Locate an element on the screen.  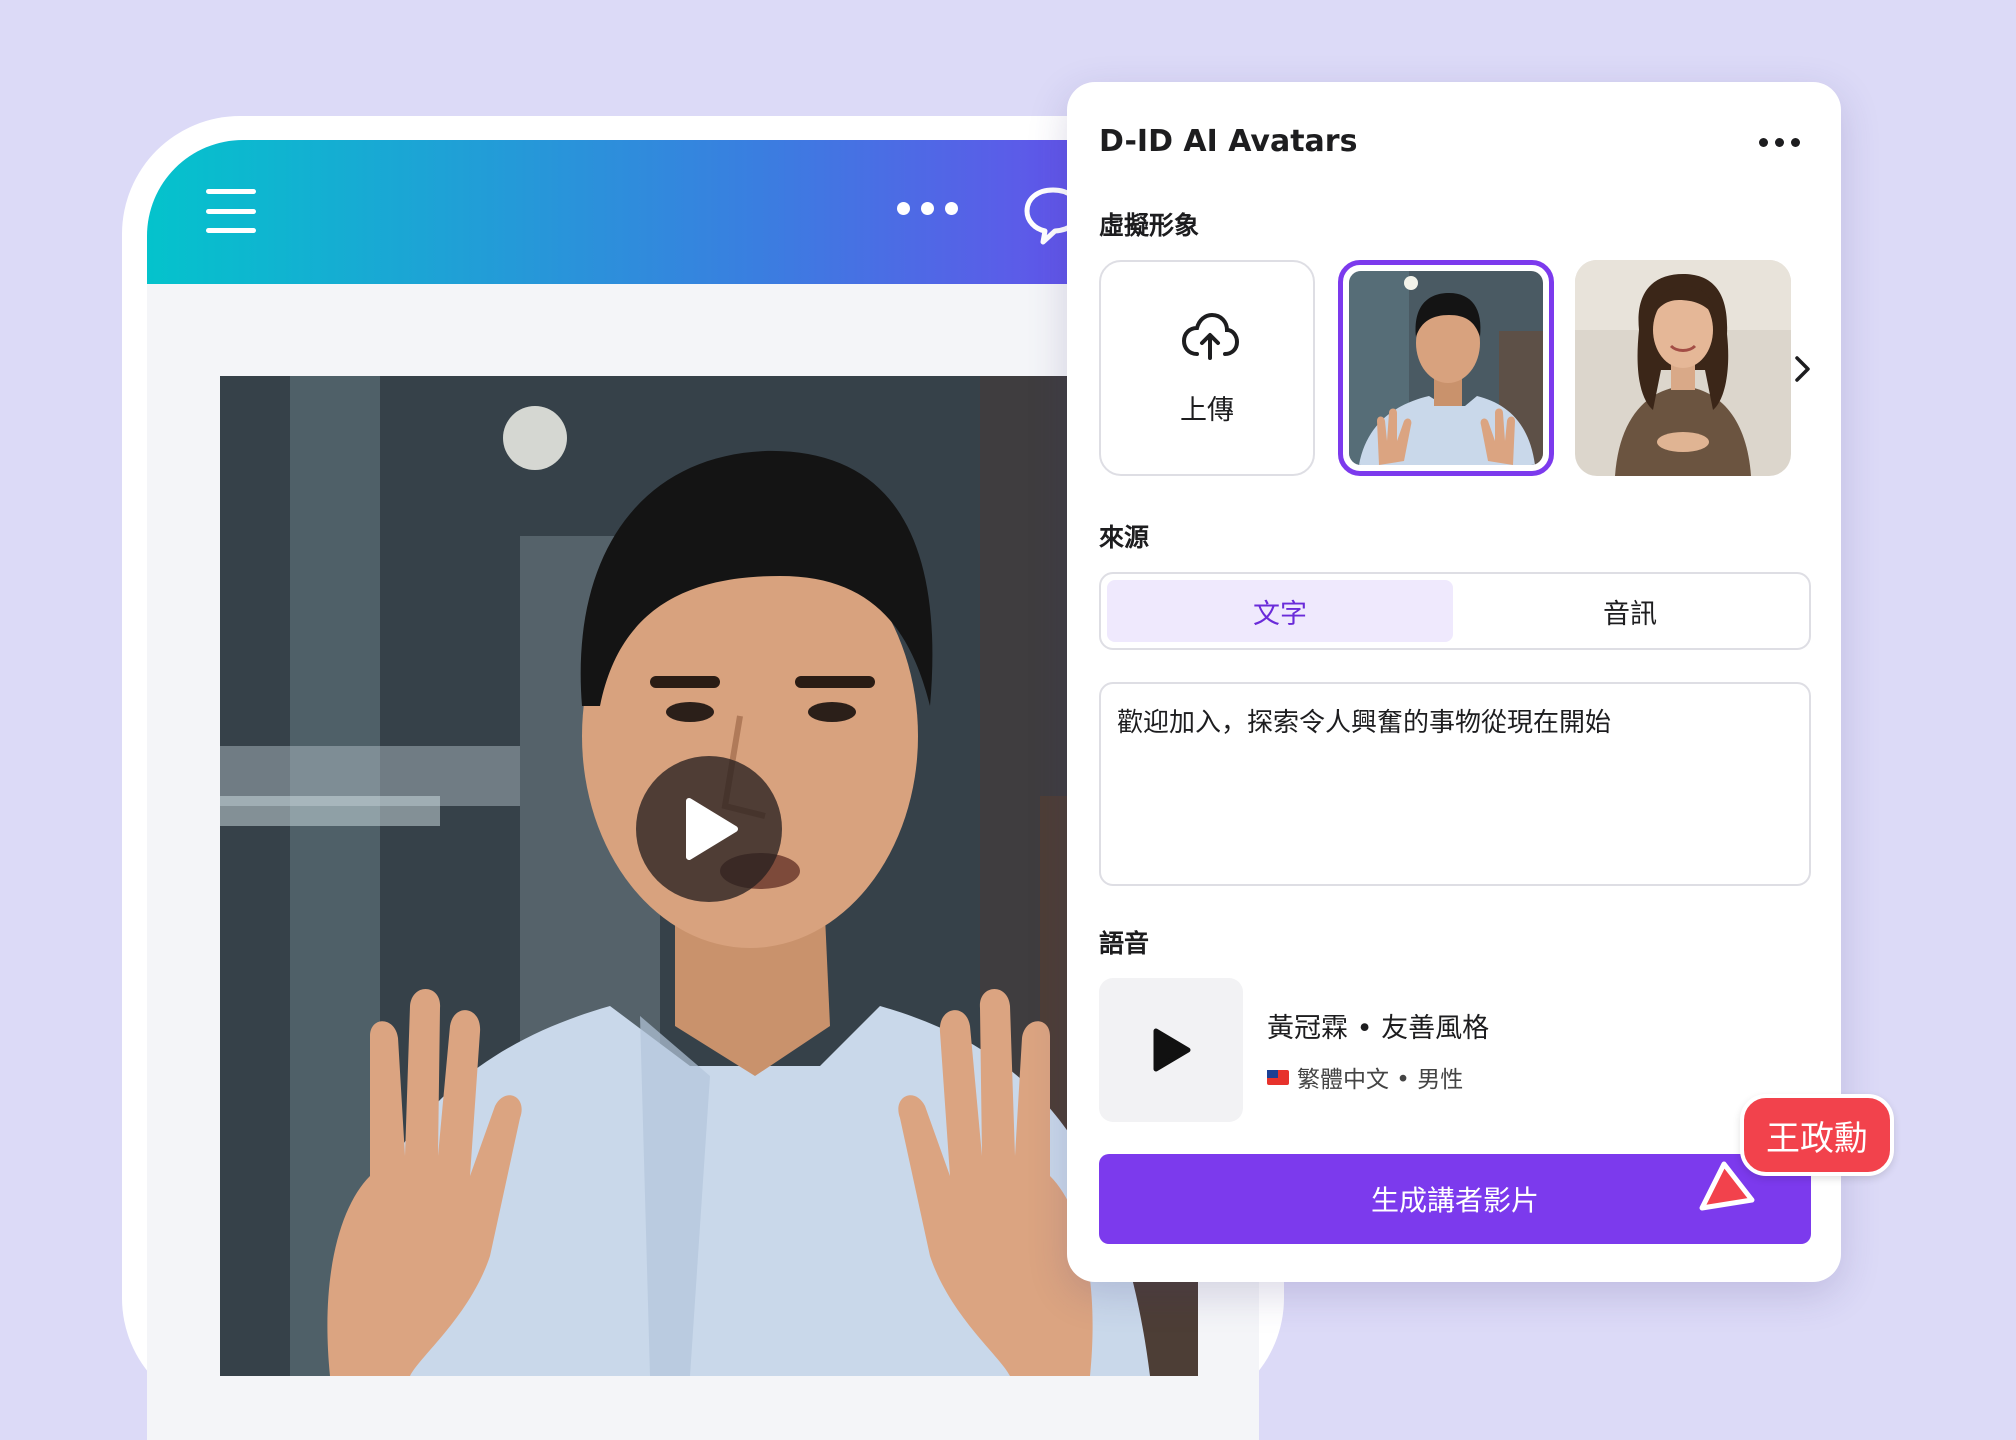
upload-label: 上傳 is located at coordinates (1207, 410).